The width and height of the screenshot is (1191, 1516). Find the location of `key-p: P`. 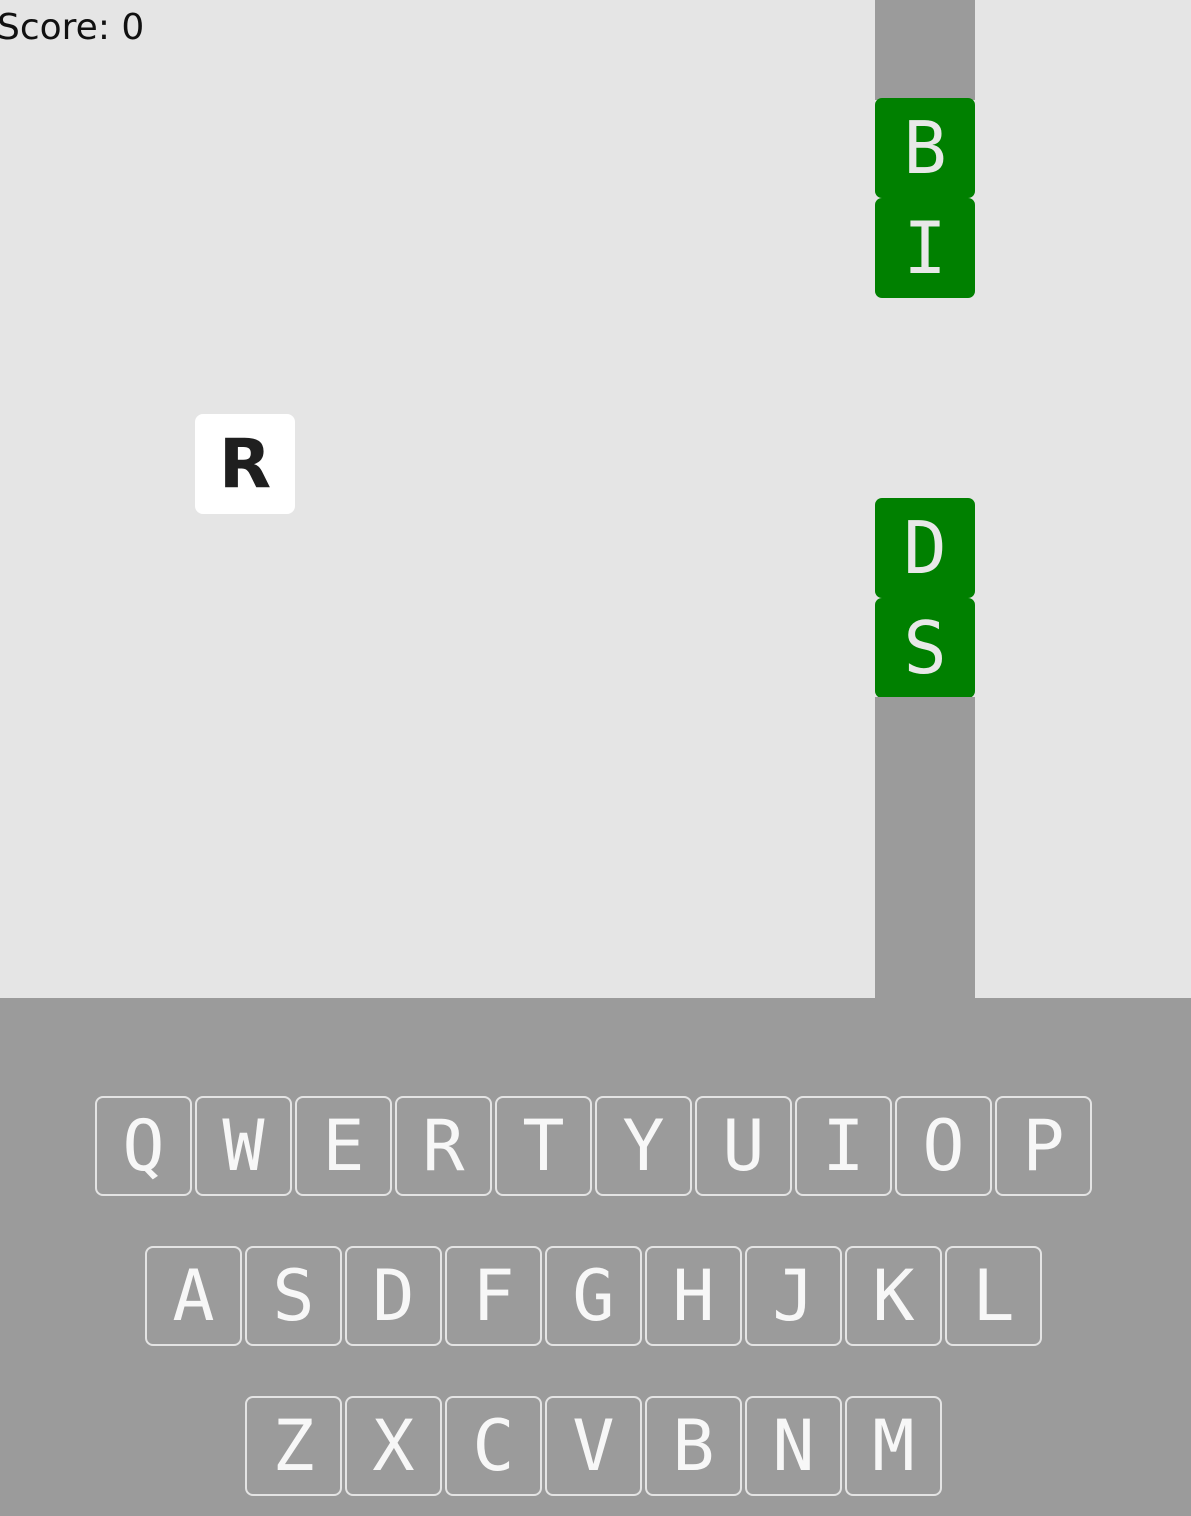

key-p: P is located at coordinates (1043, 1146).